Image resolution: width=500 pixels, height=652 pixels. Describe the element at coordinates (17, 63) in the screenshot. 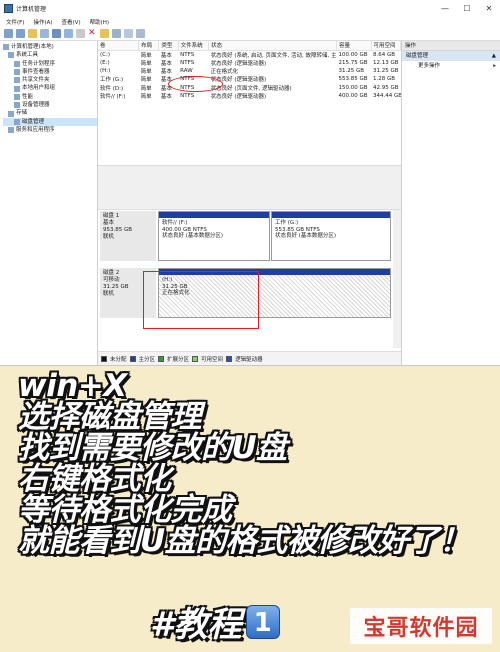

I see `clock-icon` at that location.